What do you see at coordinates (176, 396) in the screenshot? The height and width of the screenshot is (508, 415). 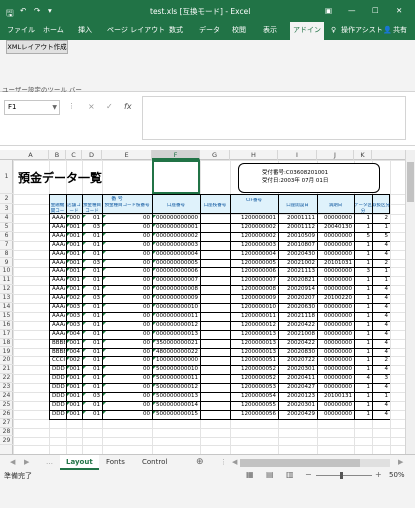 I see `data-cell: 500000000013` at bounding box center [176, 396].